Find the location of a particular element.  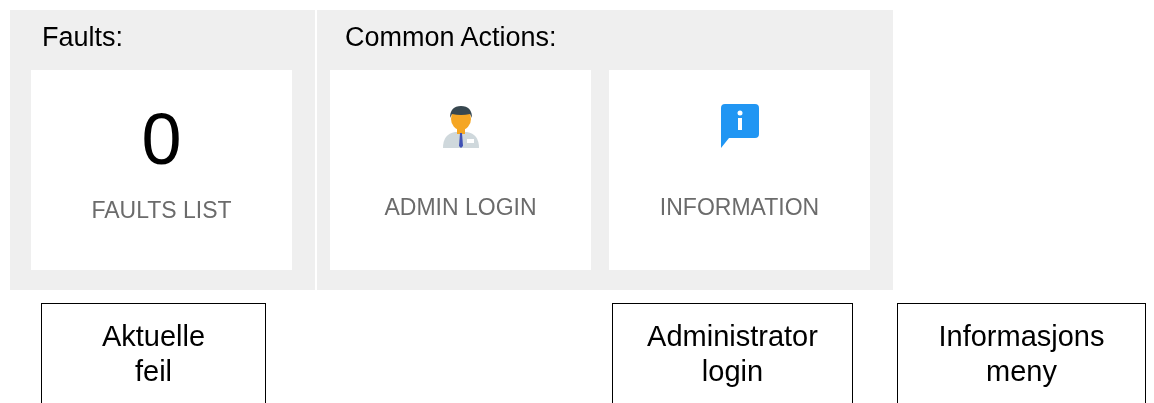

action-tile: INFORMATION is located at coordinates (739, 170).